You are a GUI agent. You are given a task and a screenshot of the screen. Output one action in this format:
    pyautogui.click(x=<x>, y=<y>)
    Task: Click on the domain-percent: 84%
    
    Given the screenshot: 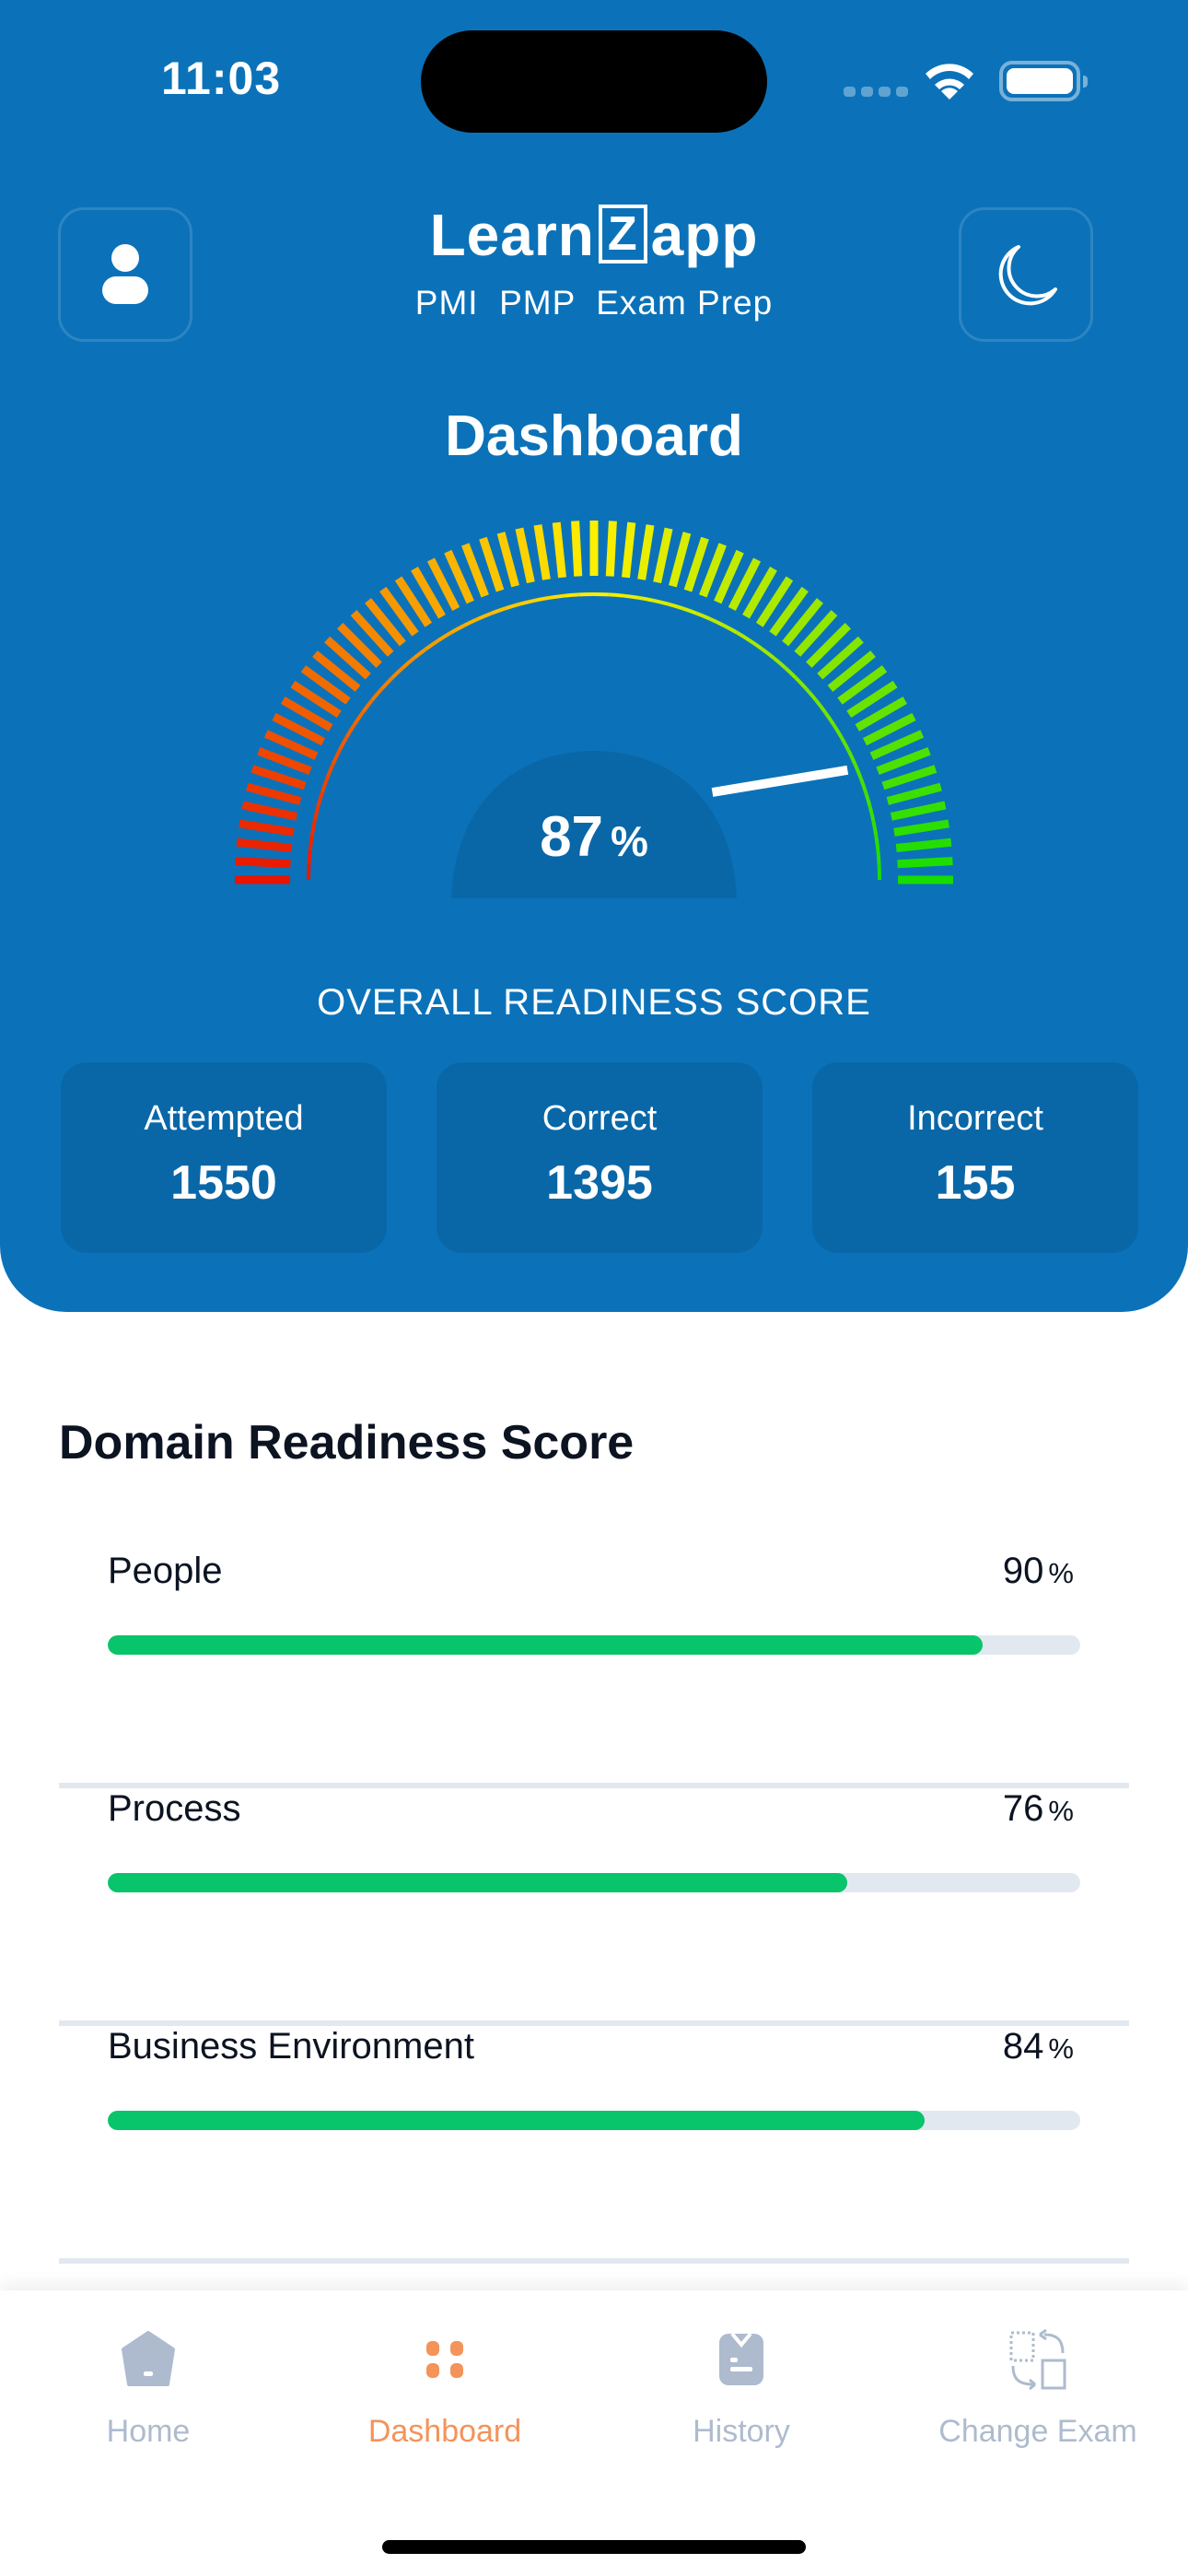 What is the action you would take?
    pyautogui.click(x=1038, y=2046)
    